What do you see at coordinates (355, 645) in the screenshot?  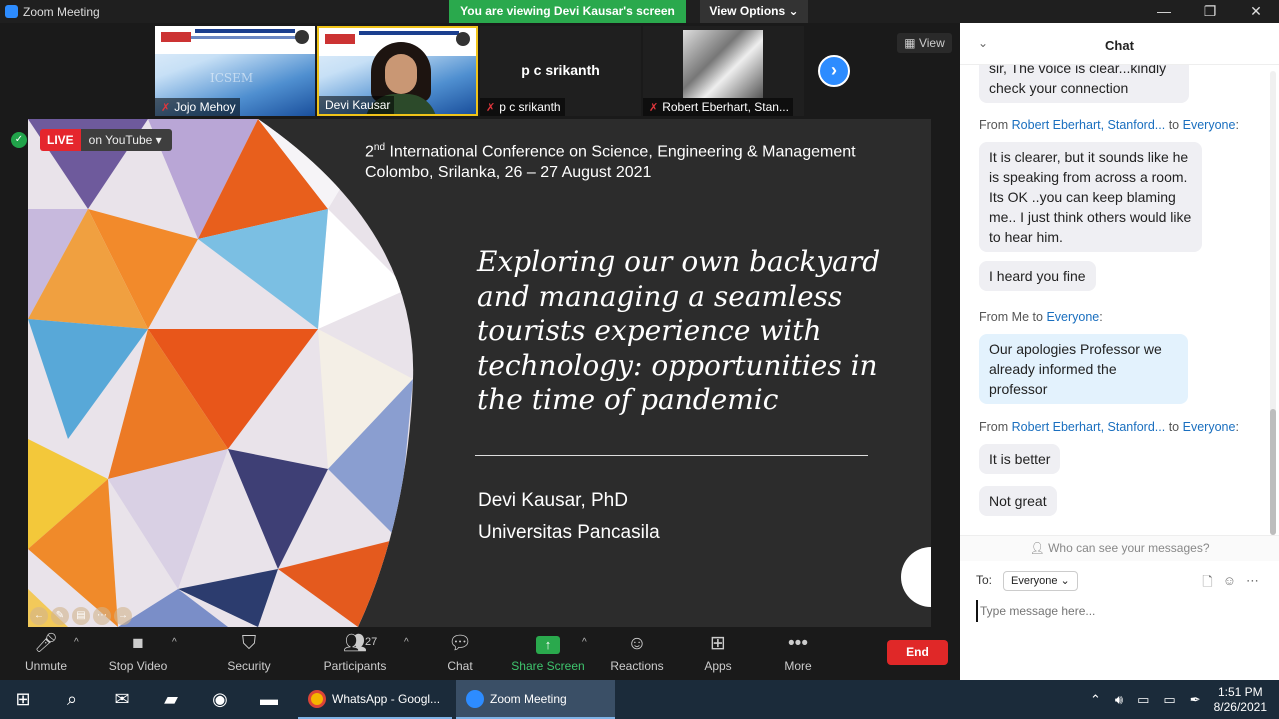 I see `participants-icon: 👥︎ 27` at bounding box center [355, 645].